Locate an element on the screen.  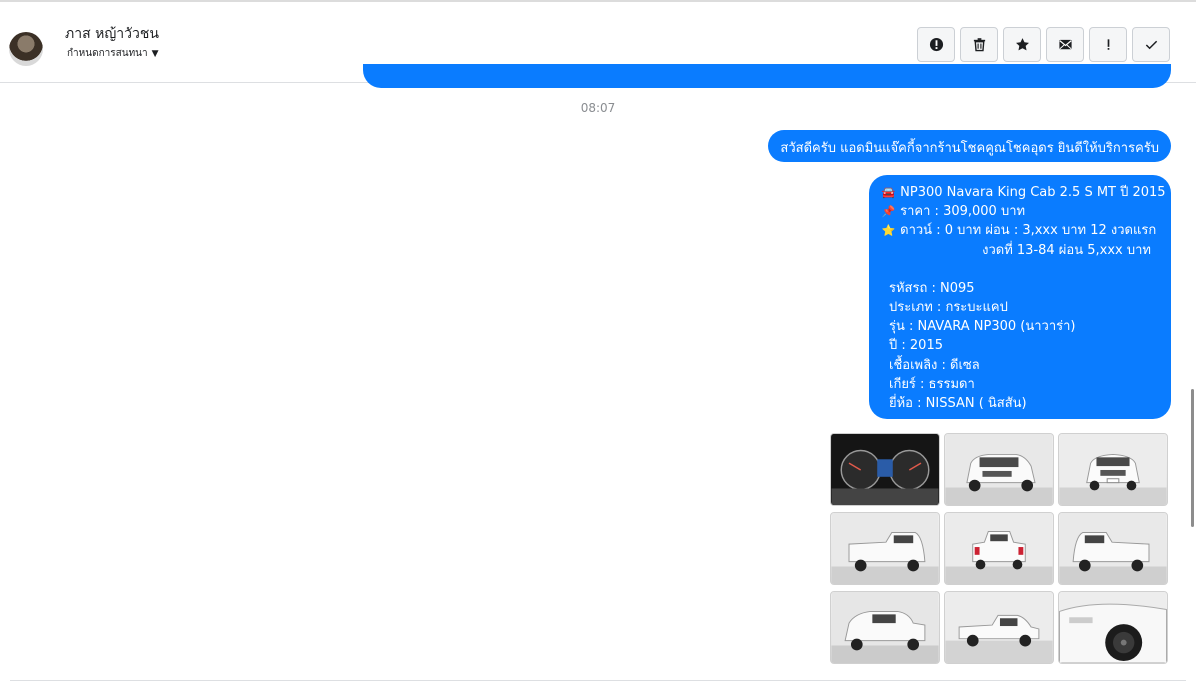
scrollbar-thumb is located at coordinates (1192, 458).